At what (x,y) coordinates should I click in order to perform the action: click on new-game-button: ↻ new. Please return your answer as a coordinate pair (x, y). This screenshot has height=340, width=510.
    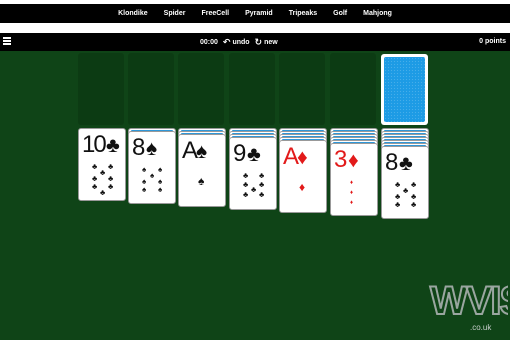
    Looking at the image, I should click on (266, 41).